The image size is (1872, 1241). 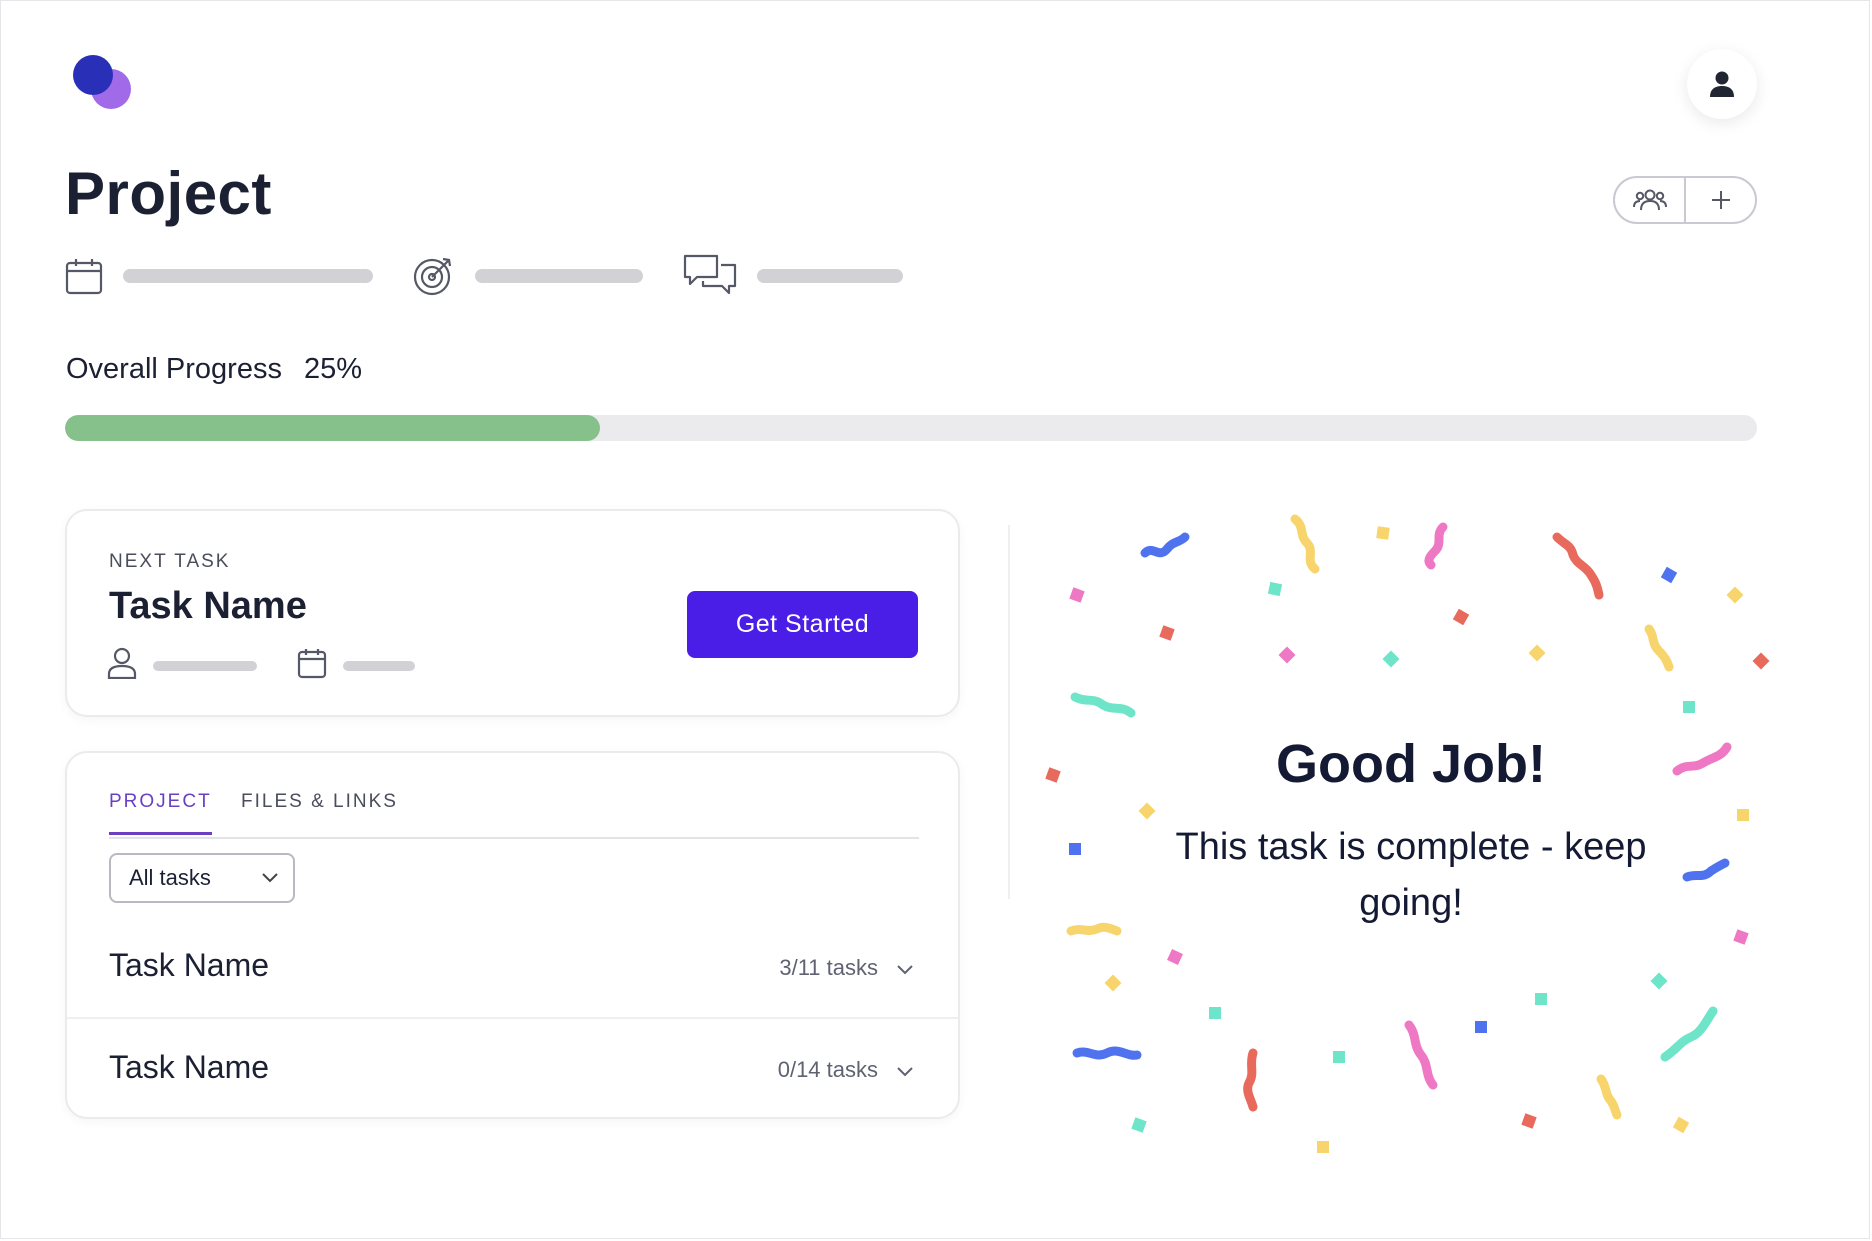 What do you see at coordinates (170, 561) in the screenshot?
I see `next-task-label: NEXT TASK` at bounding box center [170, 561].